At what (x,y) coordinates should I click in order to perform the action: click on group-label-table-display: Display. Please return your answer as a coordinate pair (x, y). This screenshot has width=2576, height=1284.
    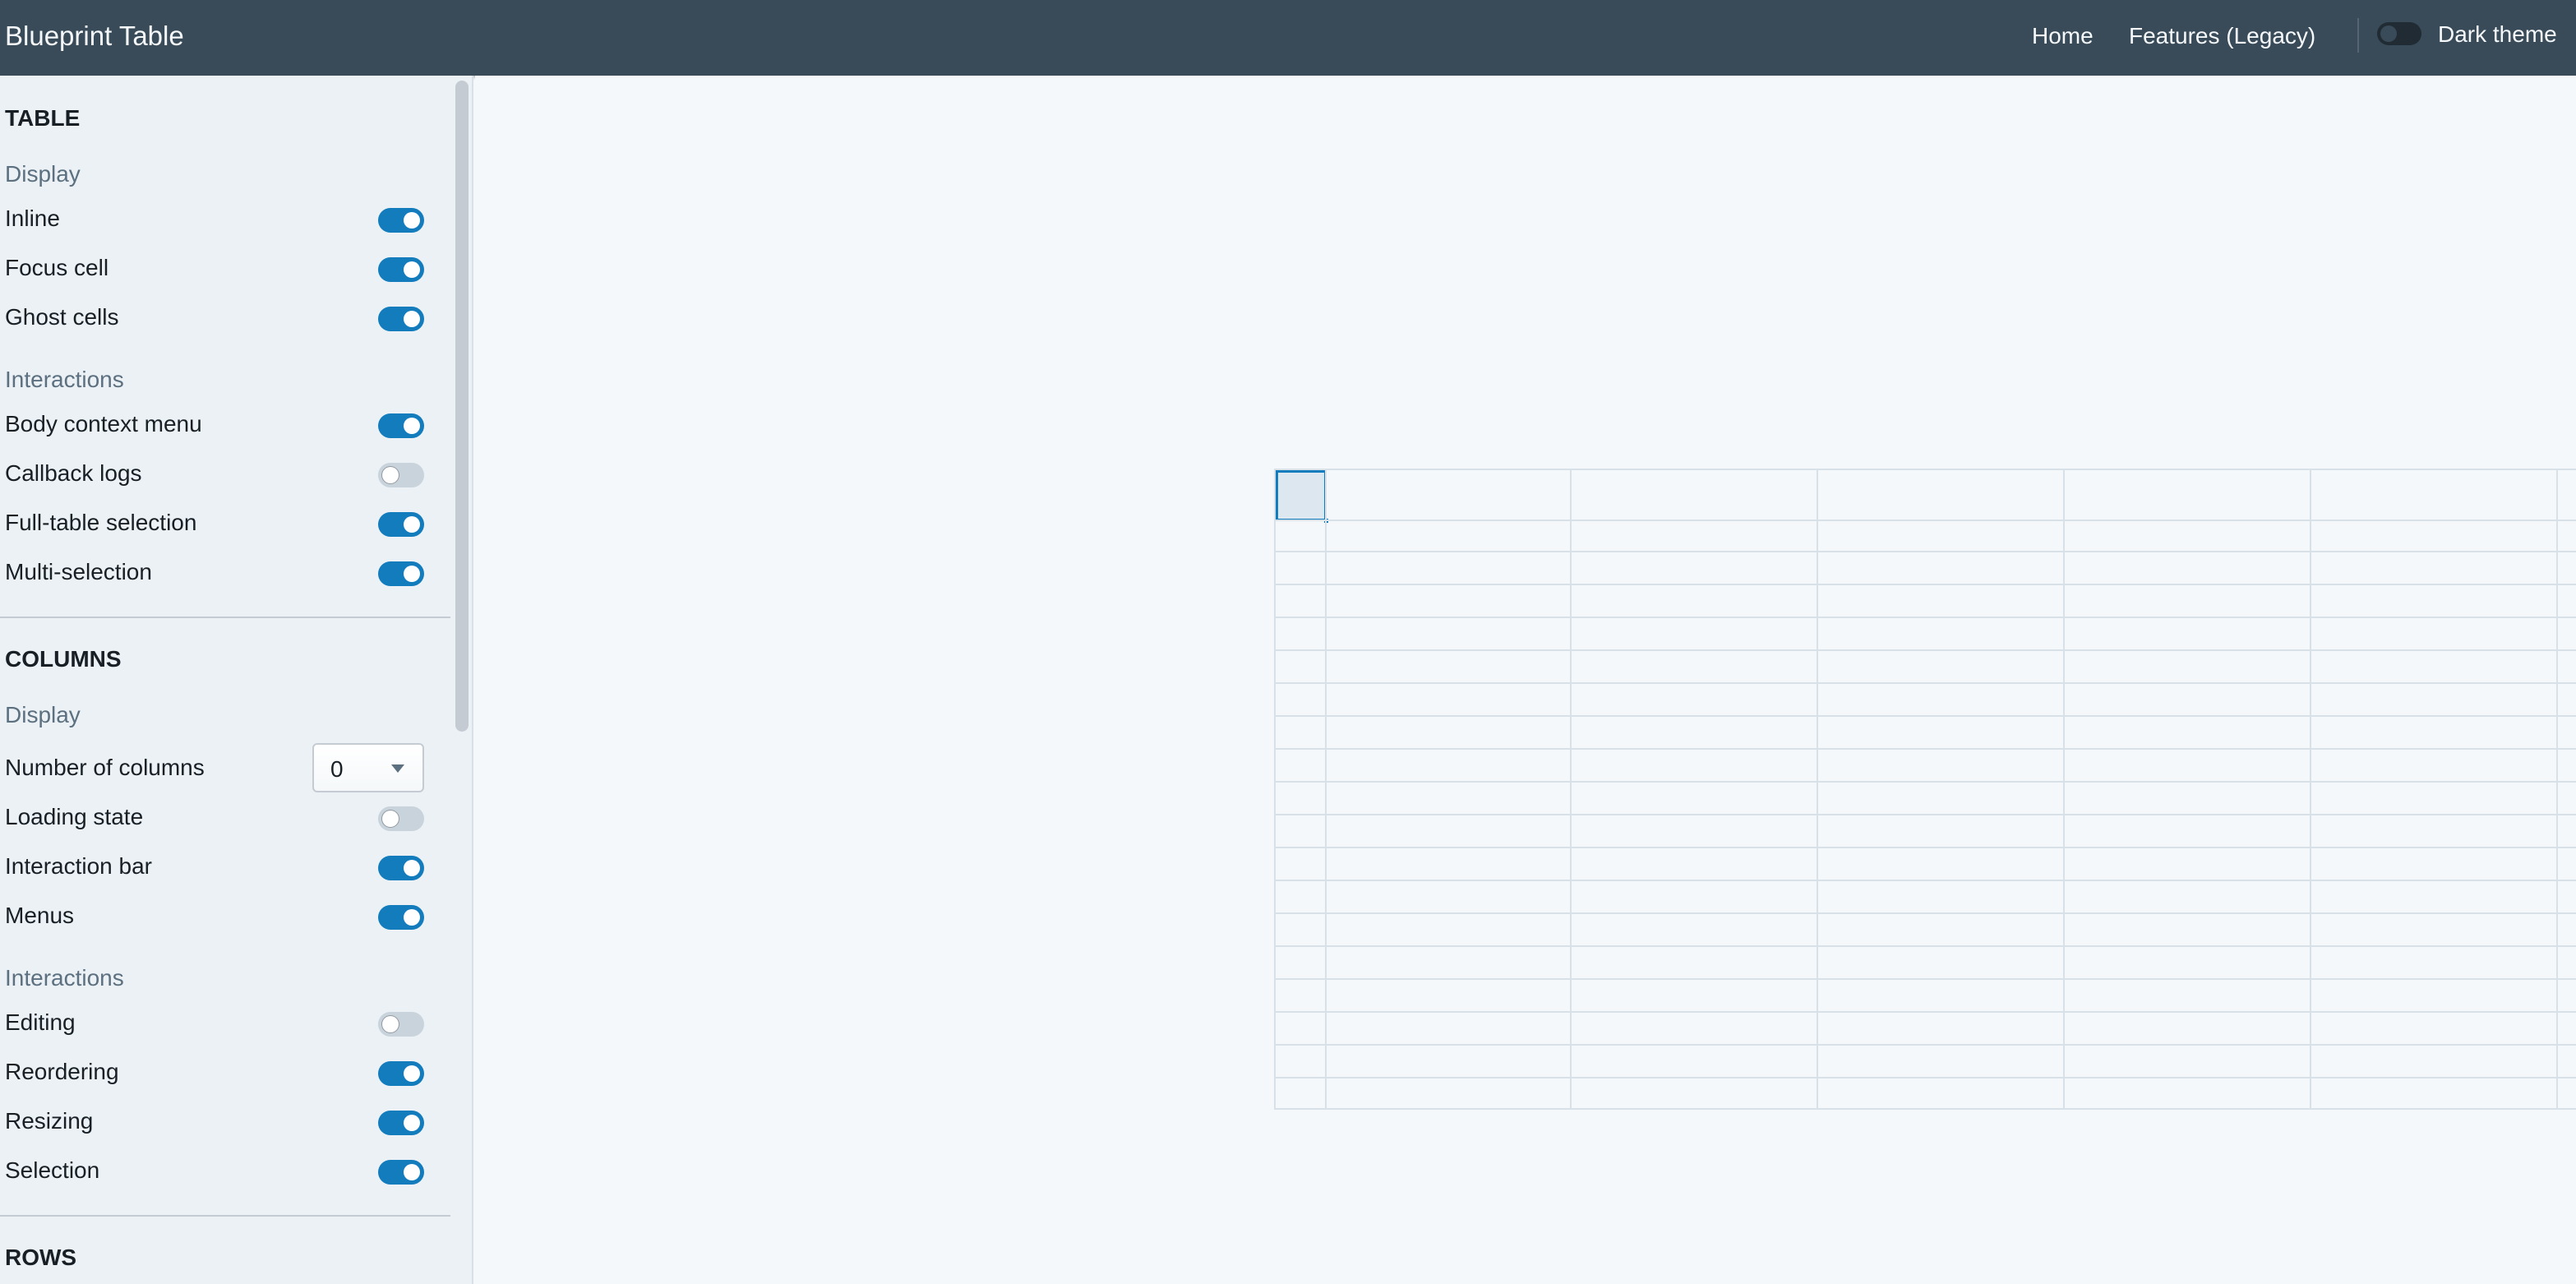
    Looking at the image, I should click on (43, 174).